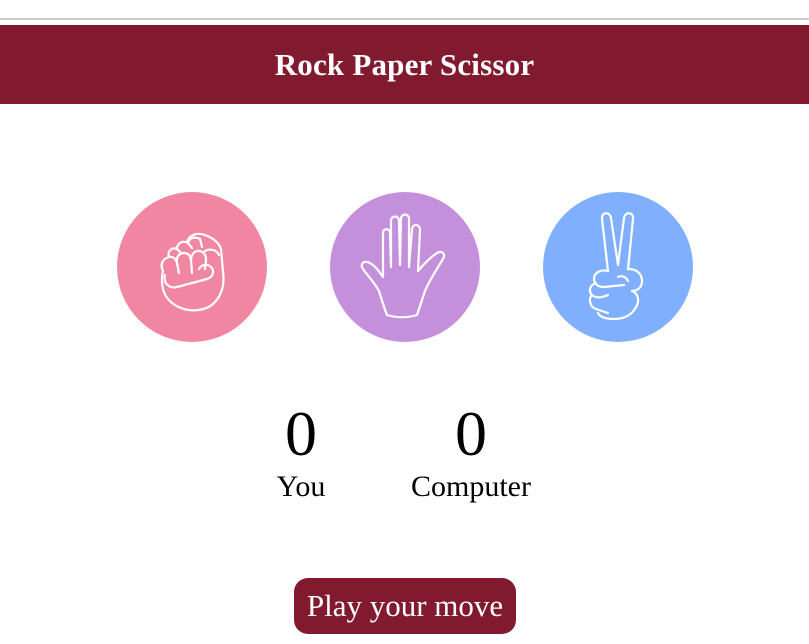 The width and height of the screenshot is (809, 644). Describe the element at coordinates (405, 606) in the screenshot. I see `status-message: Play your move` at that location.